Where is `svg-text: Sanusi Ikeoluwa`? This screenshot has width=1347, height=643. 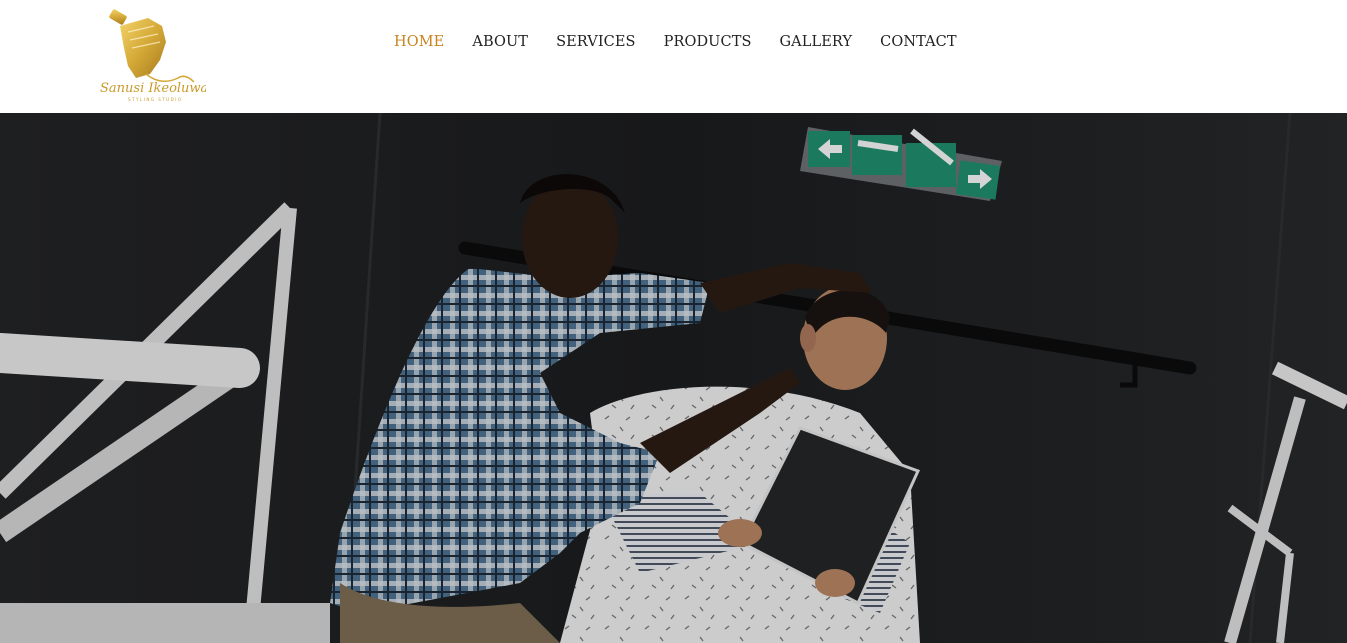 svg-text: Sanusi Ikeoluwa is located at coordinates (153, 88).